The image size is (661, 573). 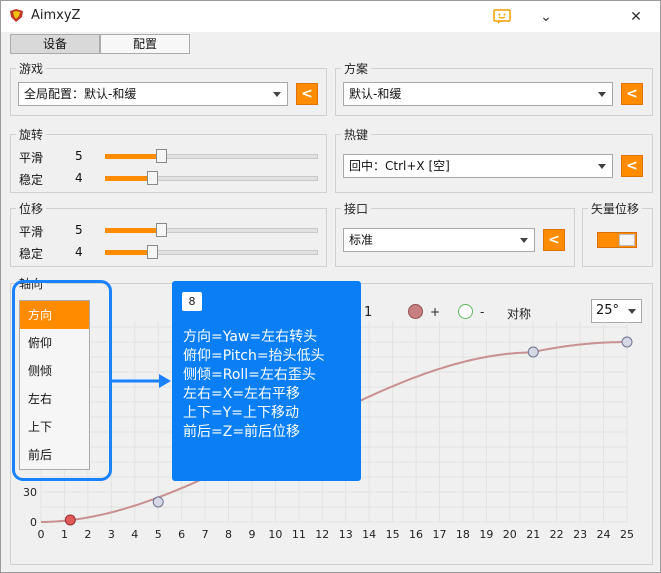 I want to click on y-tick-label: 0, so click(x=33, y=522).